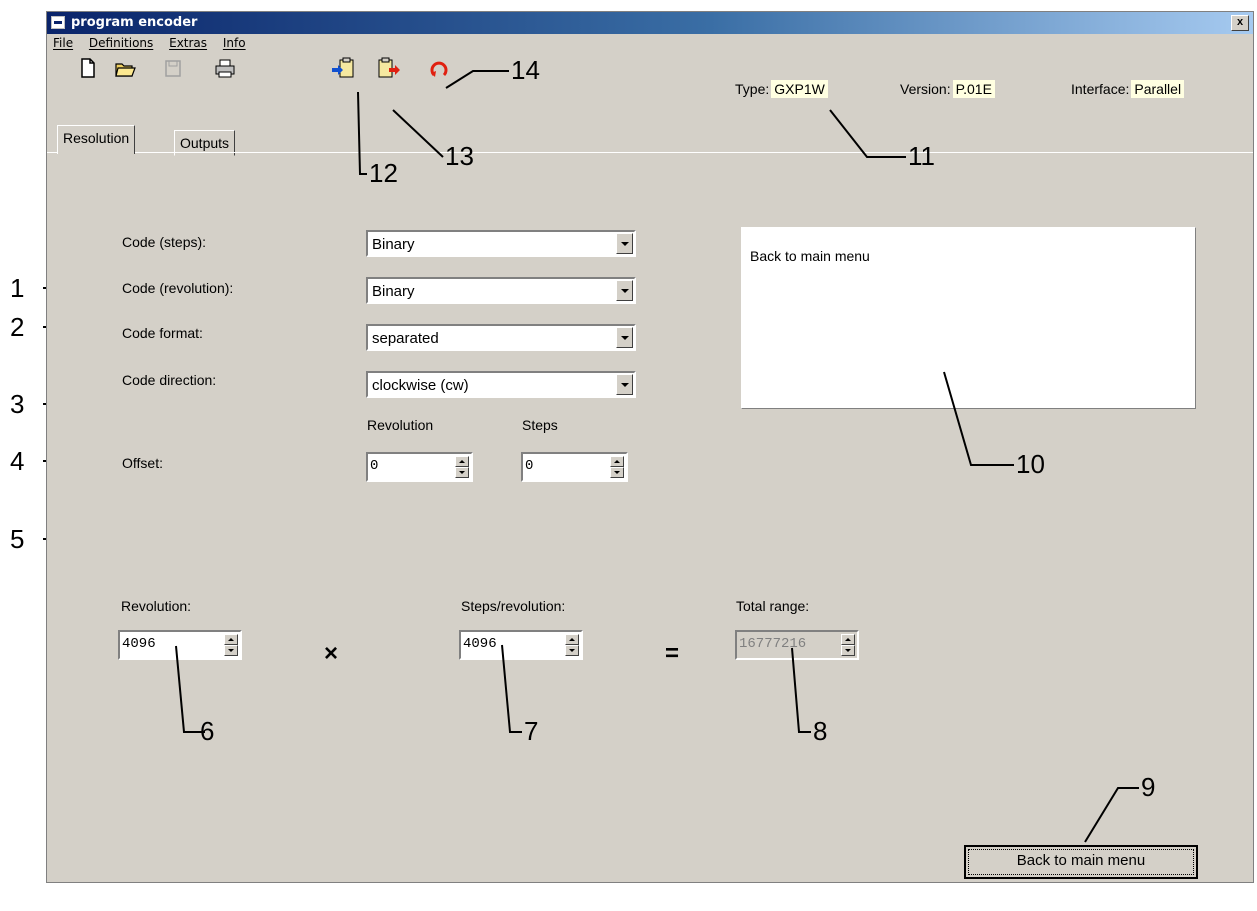 Image resolution: width=1257 pixels, height=911 pixels. Describe the element at coordinates (1240, 23) in the screenshot. I see `close-button: x` at that location.